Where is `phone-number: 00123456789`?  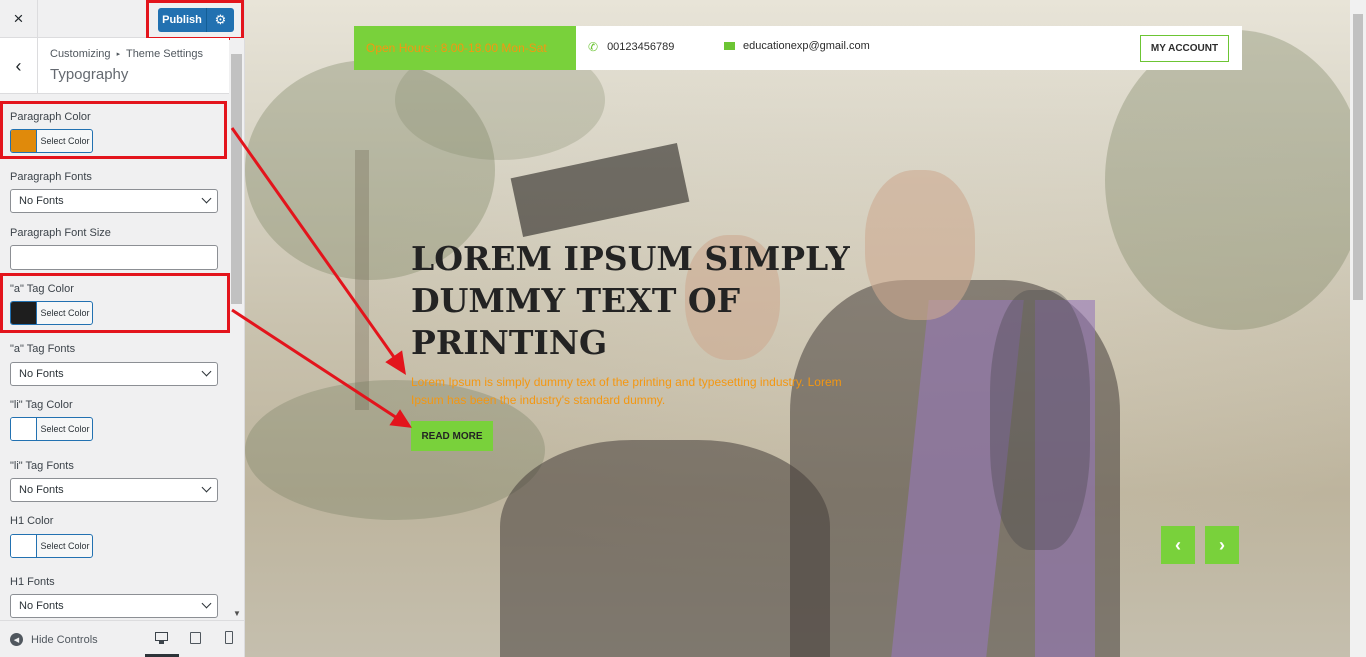
phone-number: 00123456789 is located at coordinates (641, 47).